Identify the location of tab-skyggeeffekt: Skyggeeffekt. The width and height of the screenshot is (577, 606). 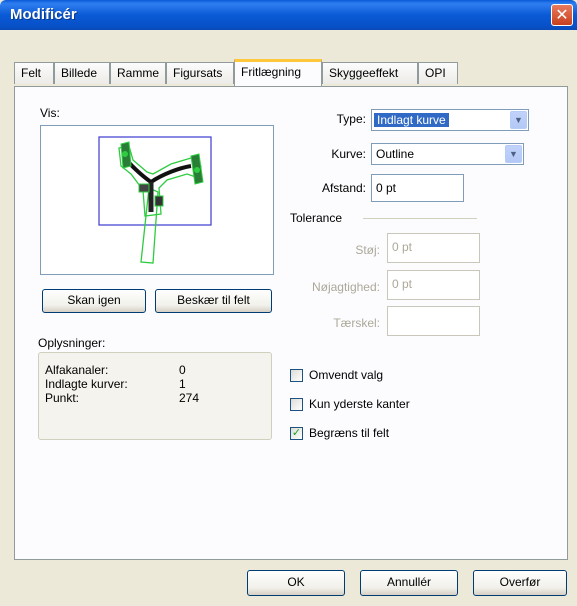
(370, 73).